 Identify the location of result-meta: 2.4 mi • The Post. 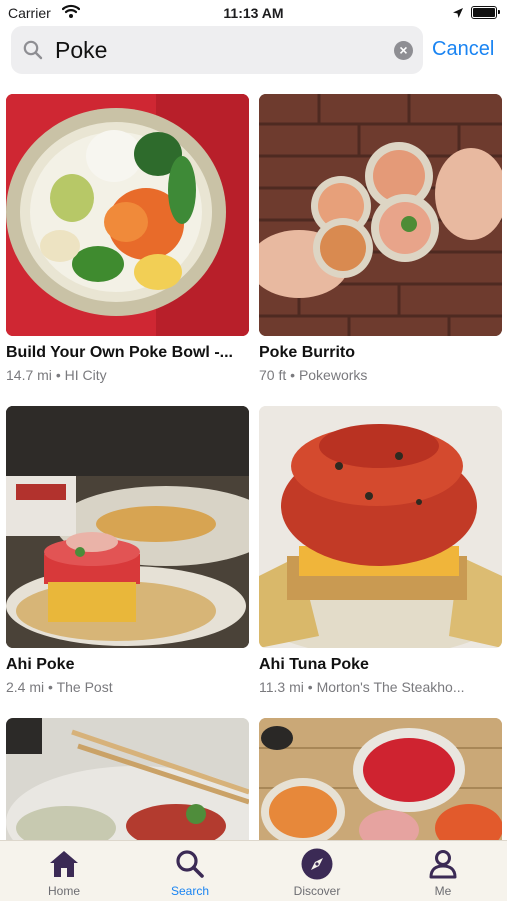
(127, 687).